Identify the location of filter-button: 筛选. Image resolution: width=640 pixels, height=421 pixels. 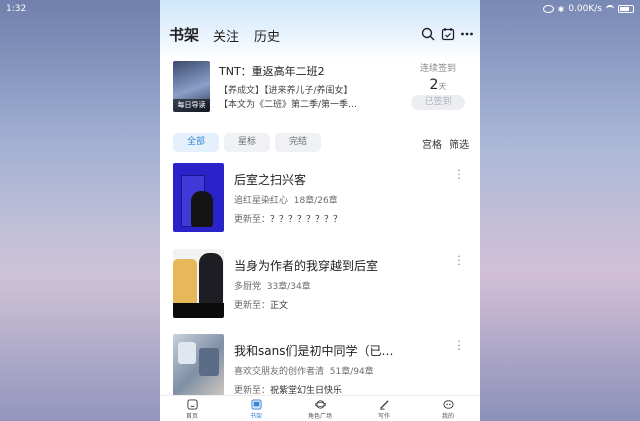
(459, 143).